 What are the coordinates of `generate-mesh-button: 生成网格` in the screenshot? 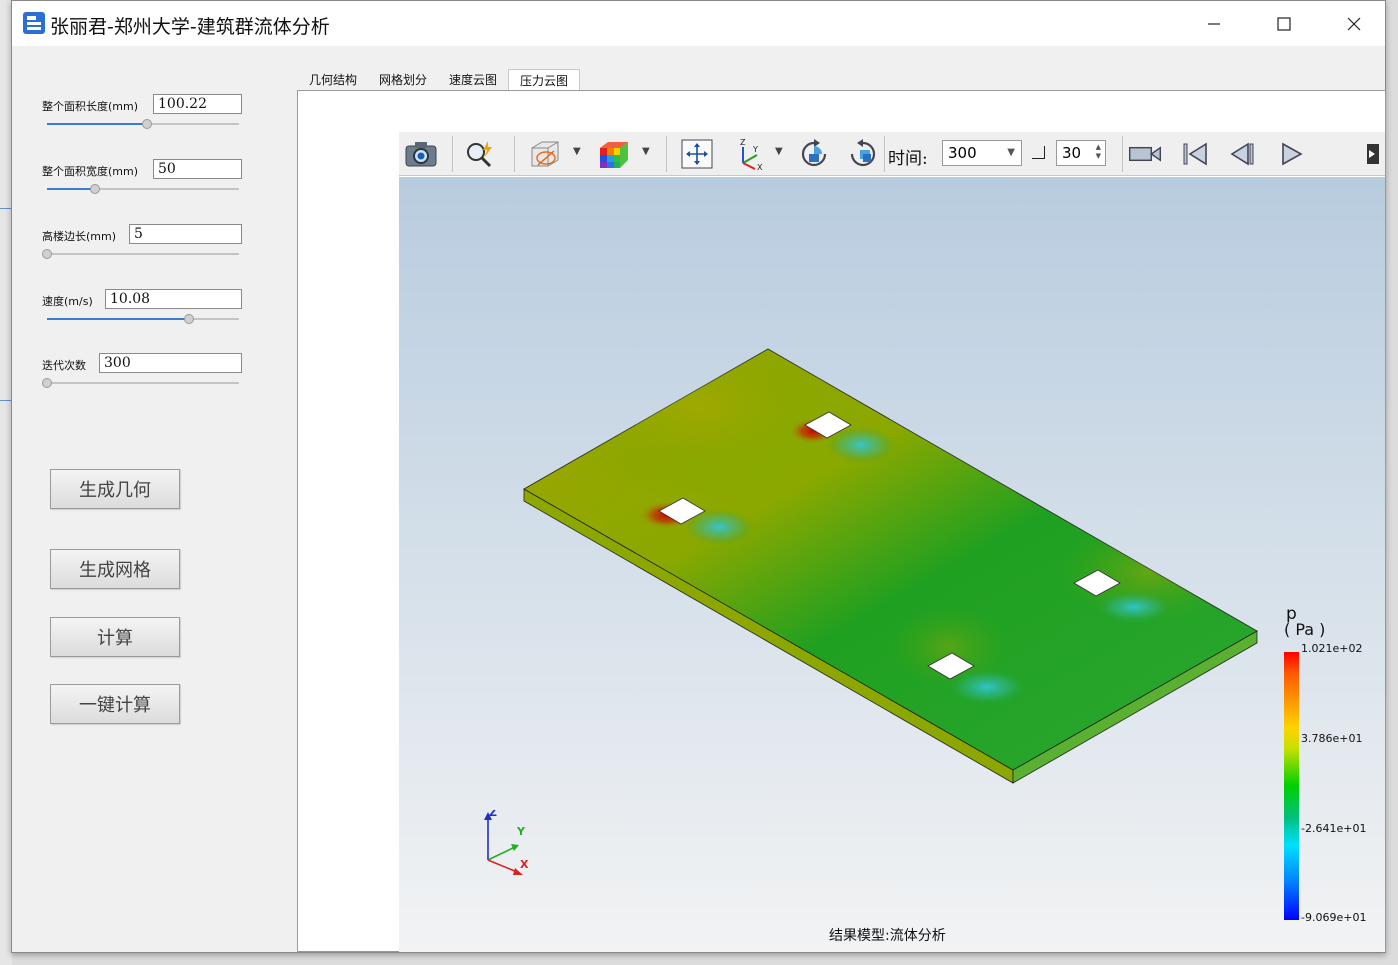 It's located at (115, 569).